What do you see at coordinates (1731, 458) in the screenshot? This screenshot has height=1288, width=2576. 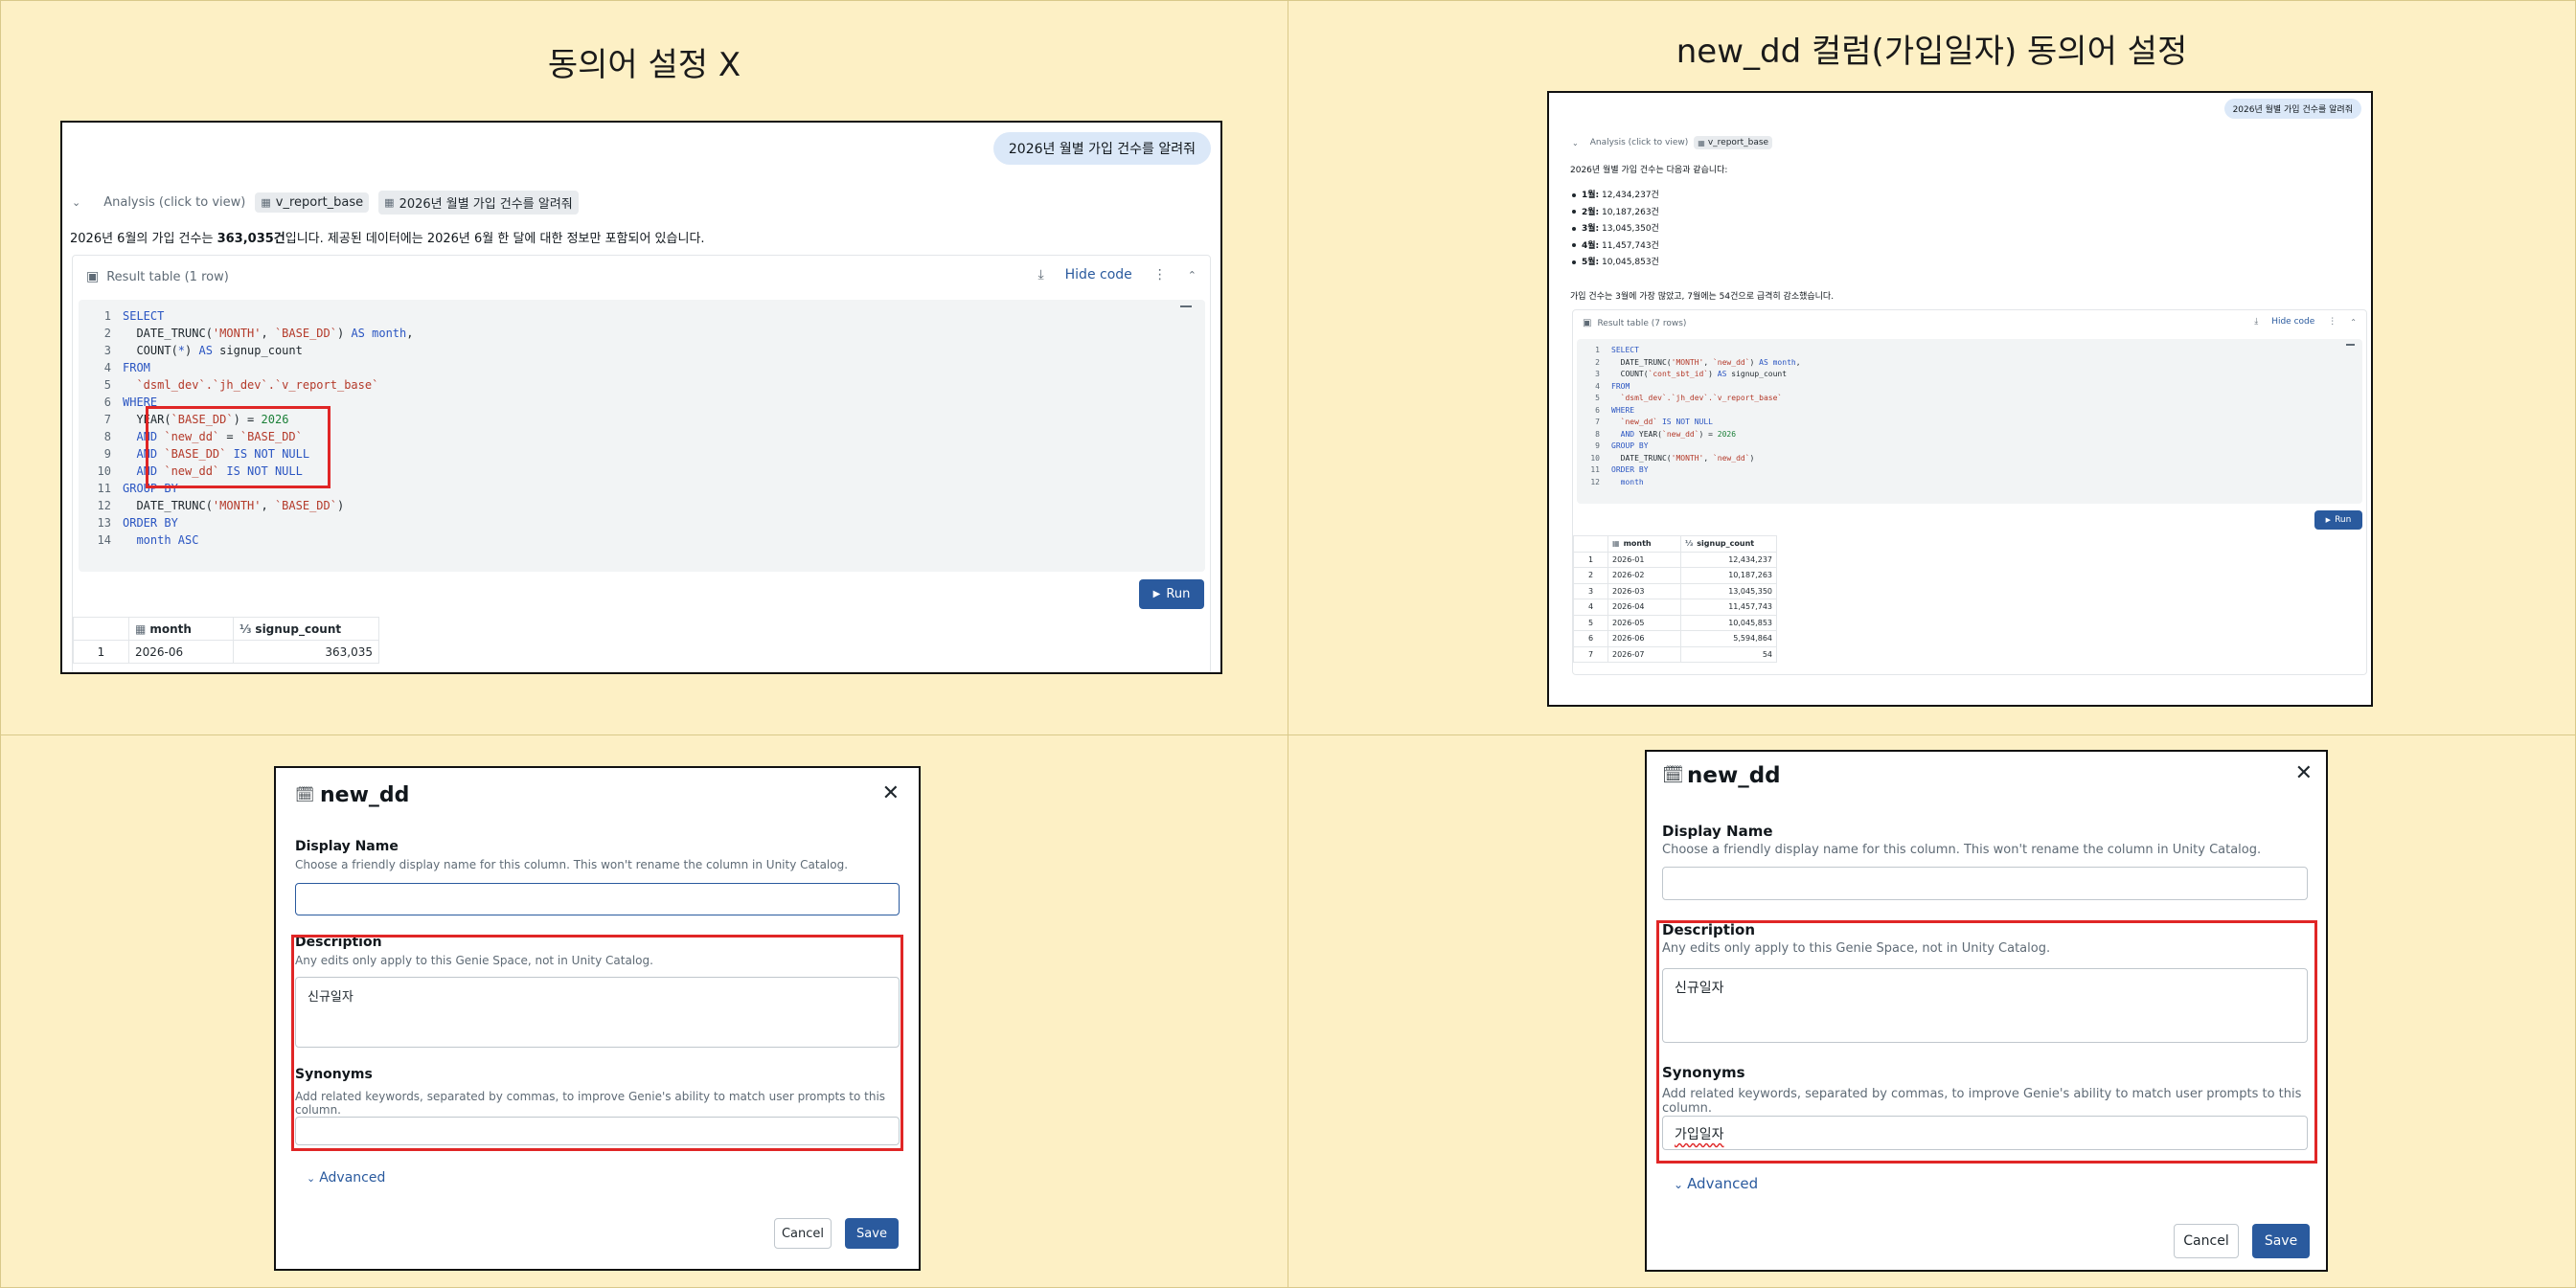 I see `code-token: `new_dd`` at bounding box center [1731, 458].